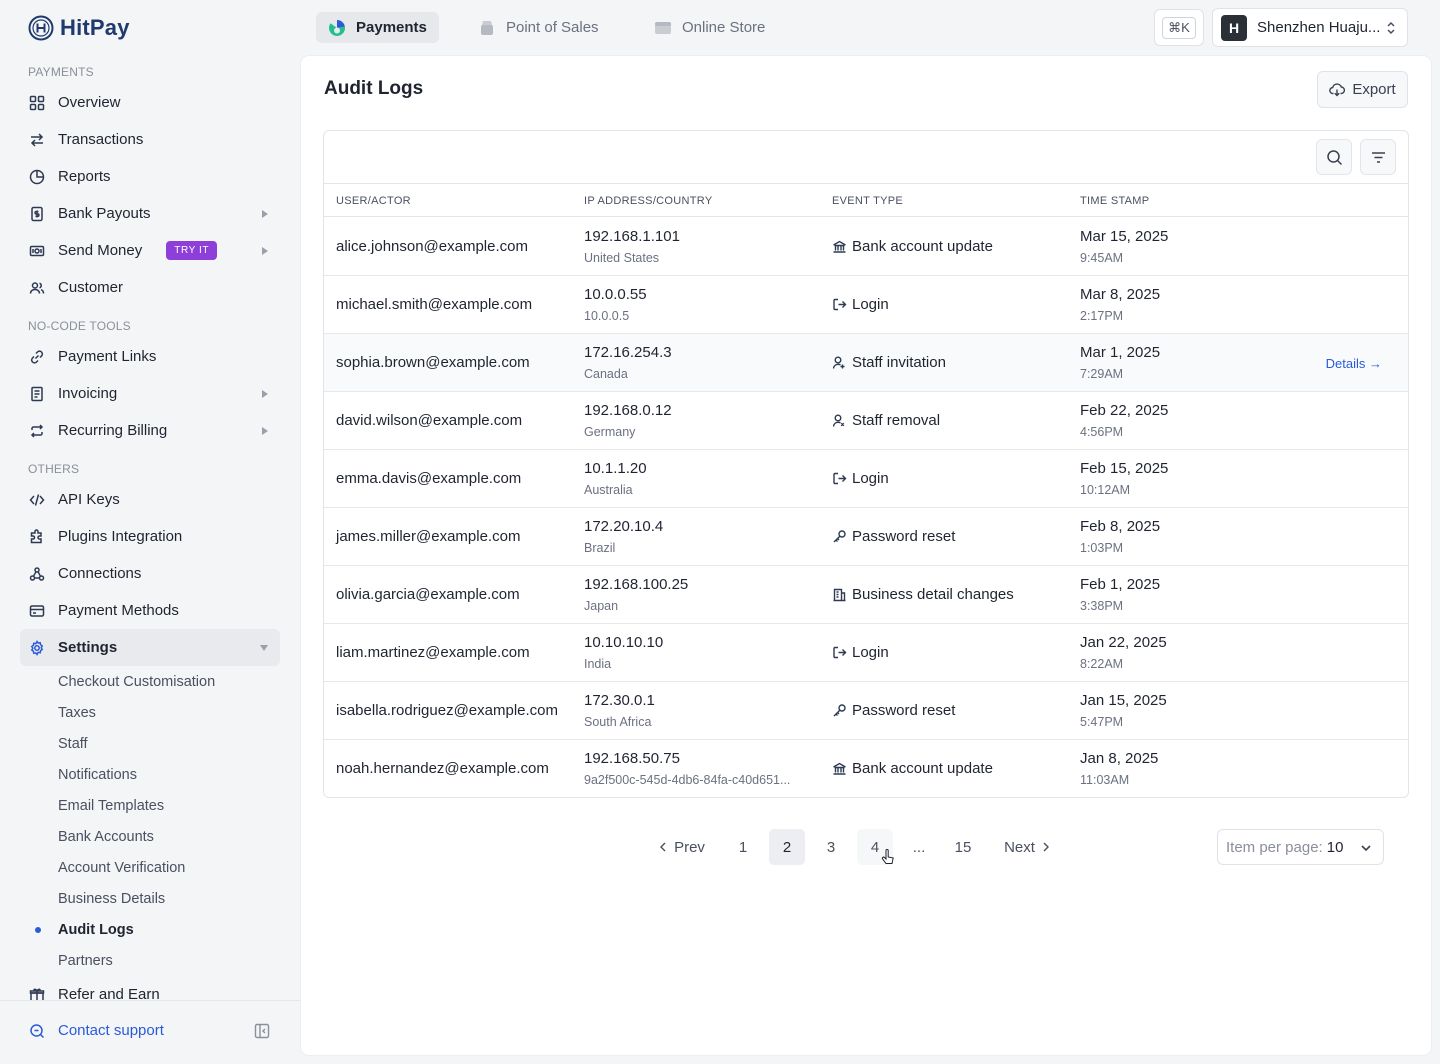 Image resolution: width=1440 pixels, height=1064 pixels. I want to click on sidebar-item-label: Settings, so click(88, 647).